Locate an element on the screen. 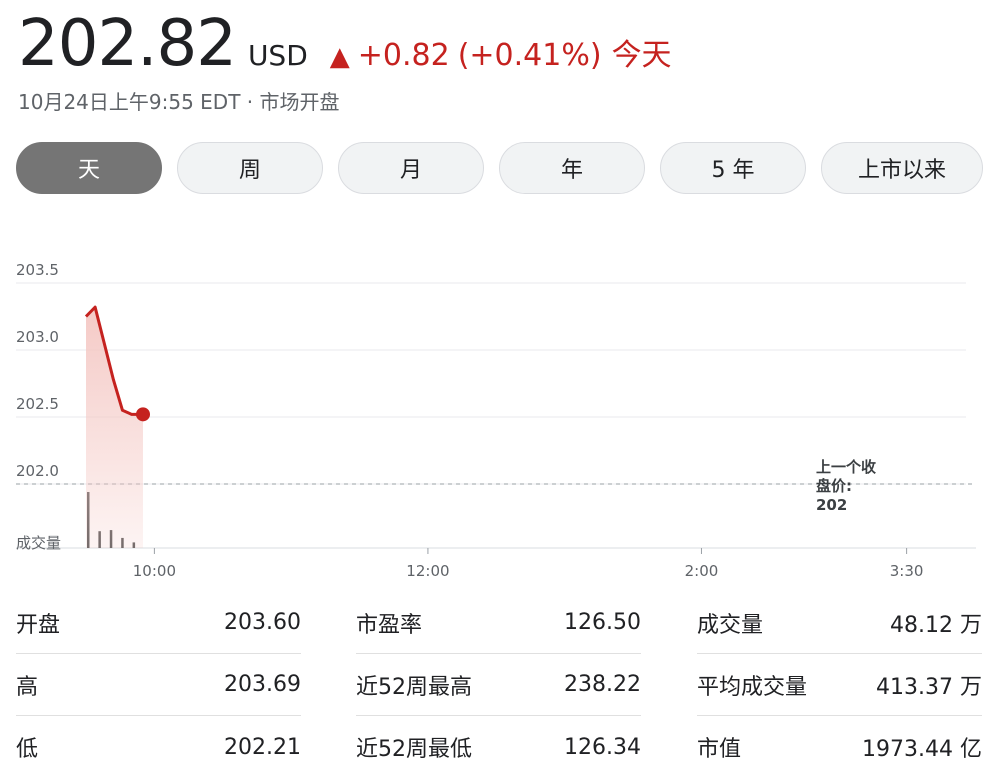 The width and height of the screenshot is (1000, 778). x-tick-label: 12:00 is located at coordinates (427, 571).